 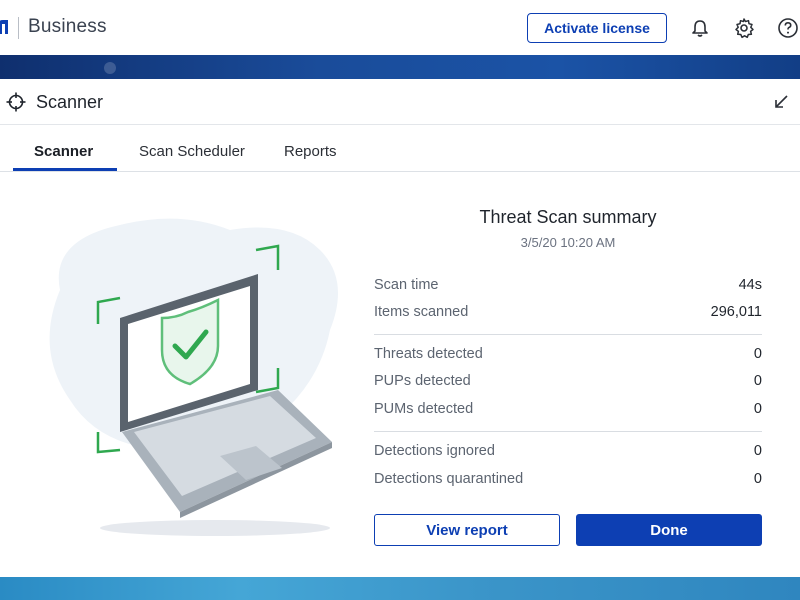 I want to click on stat-label: Detections quarantined, so click(x=449, y=479).